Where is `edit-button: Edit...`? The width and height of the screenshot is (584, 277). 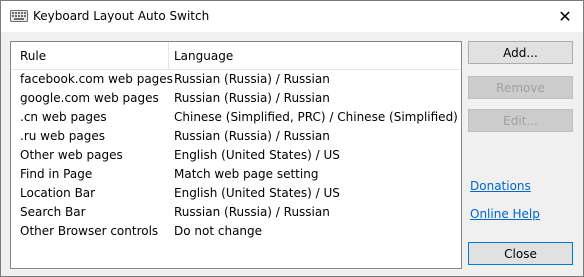 edit-button: Edit... is located at coordinates (520, 120).